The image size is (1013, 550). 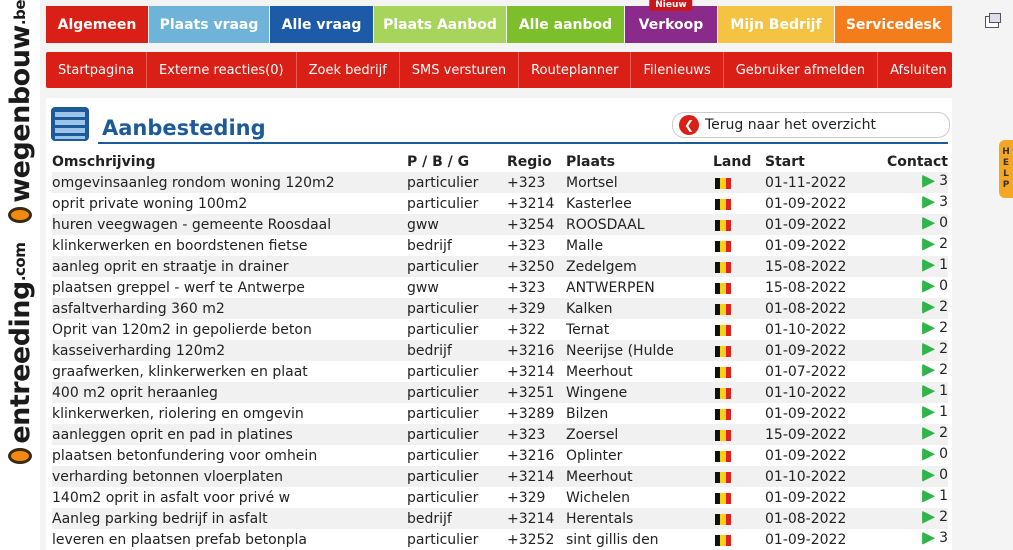 I want to click on cell-omschrijving: plaatsen betonfundering voor omhein, so click(x=229, y=455).